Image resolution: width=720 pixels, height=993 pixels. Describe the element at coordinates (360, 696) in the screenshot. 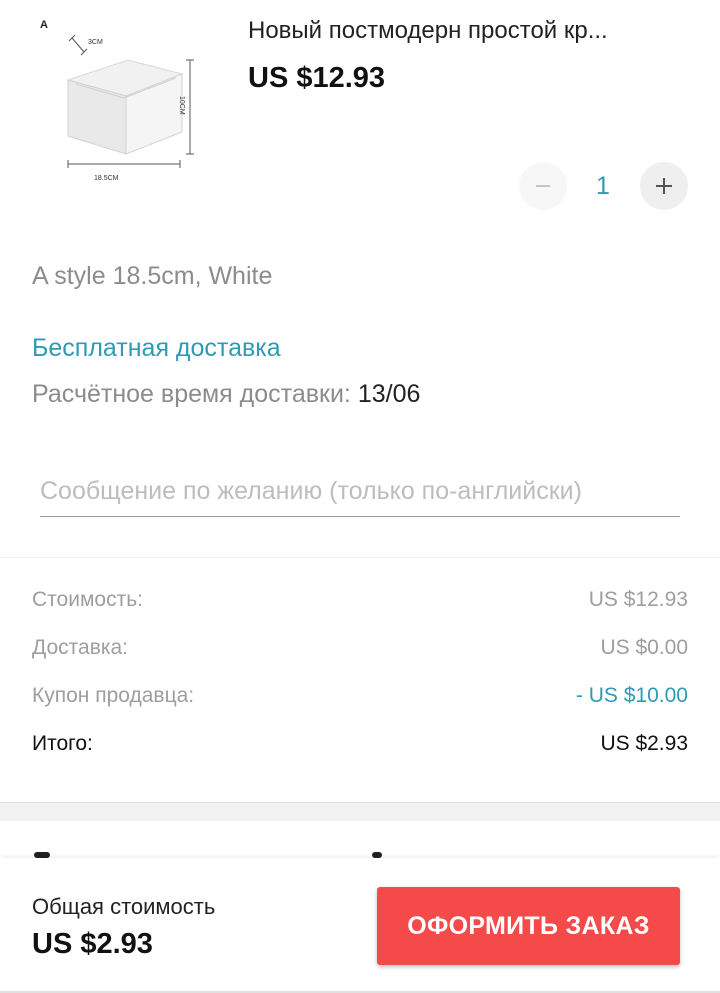

I see `summary-row-coupon: Купон продавца: - US $10.00` at that location.